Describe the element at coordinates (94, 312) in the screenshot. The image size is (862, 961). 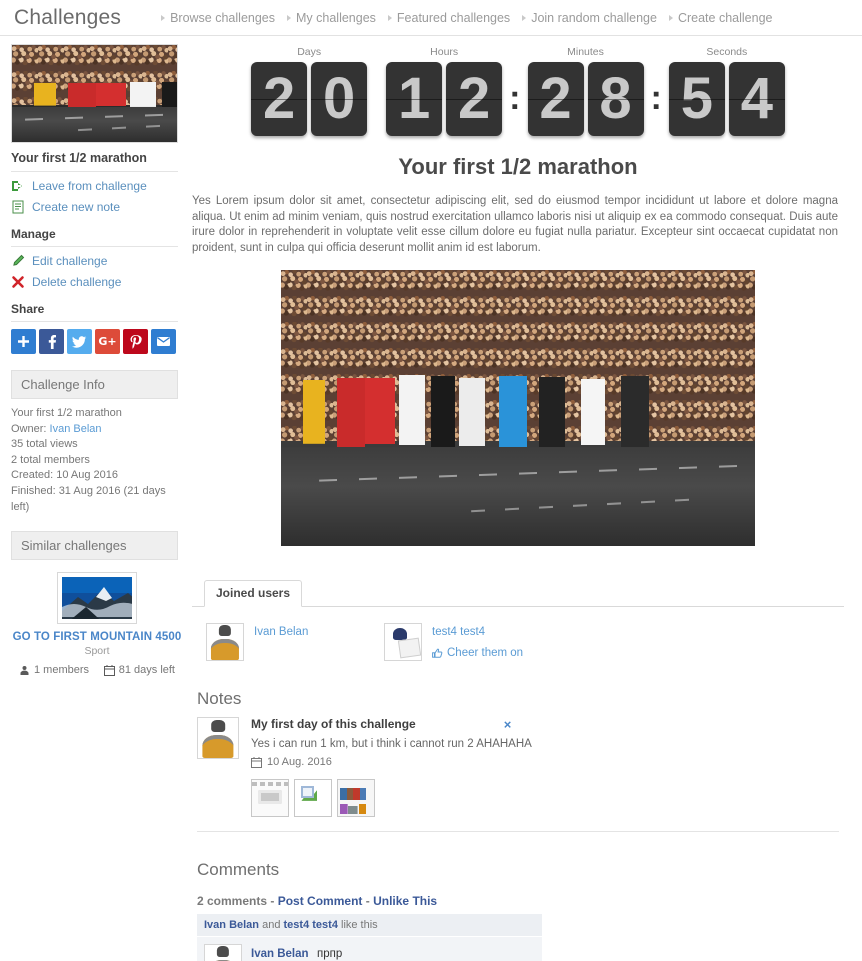
I see `share-heading: Share` at that location.